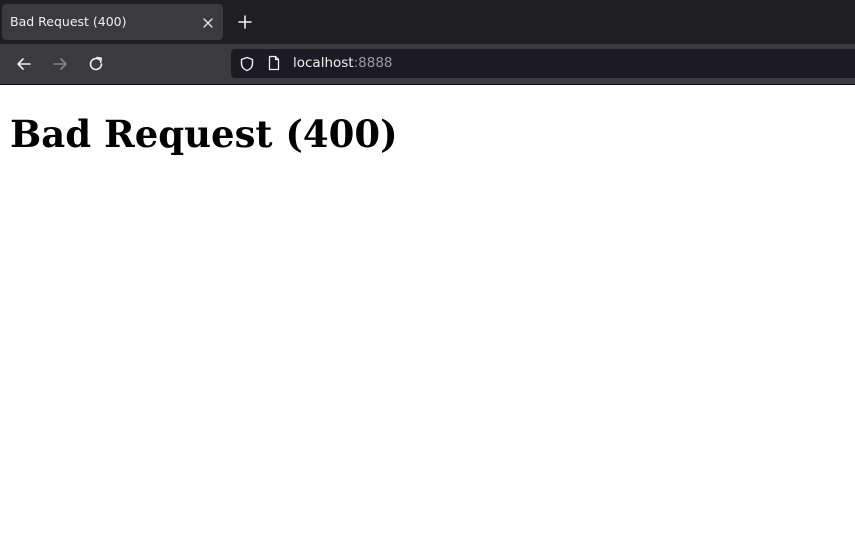  I want to click on shield-icon, so click(247, 64).